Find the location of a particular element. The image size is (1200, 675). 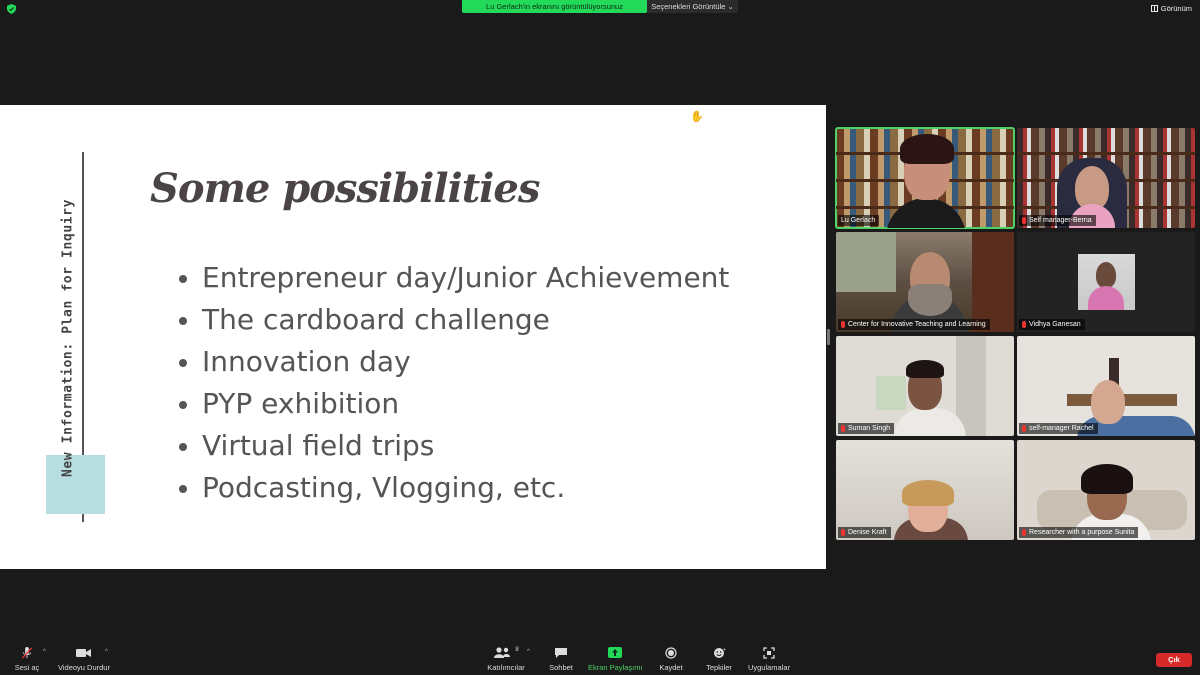

bullet-item: Innovation day is located at coordinates (452, 362).